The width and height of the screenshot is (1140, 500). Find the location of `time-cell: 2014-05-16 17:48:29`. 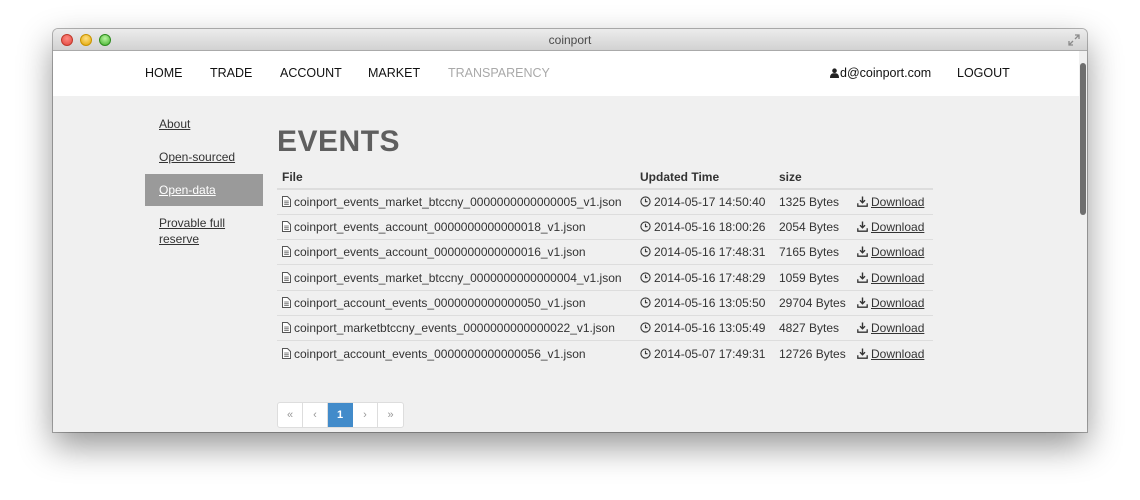

time-cell: 2014-05-16 17:48:29 is located at coordinates (704, 277).